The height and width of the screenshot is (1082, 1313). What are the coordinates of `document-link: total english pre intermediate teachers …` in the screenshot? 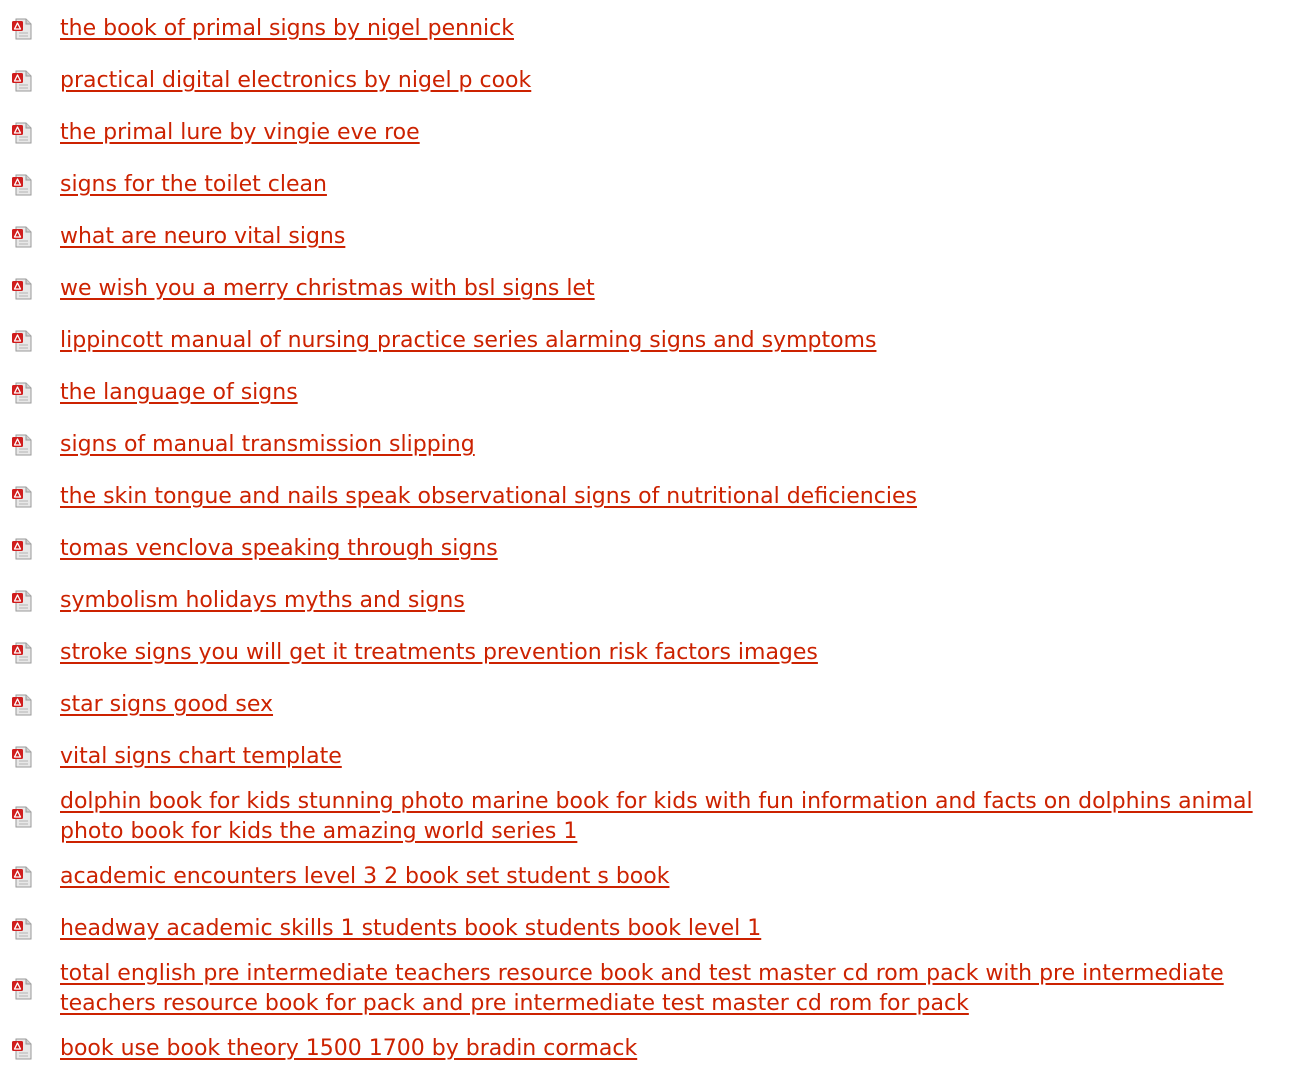 It's located at (686, 989).